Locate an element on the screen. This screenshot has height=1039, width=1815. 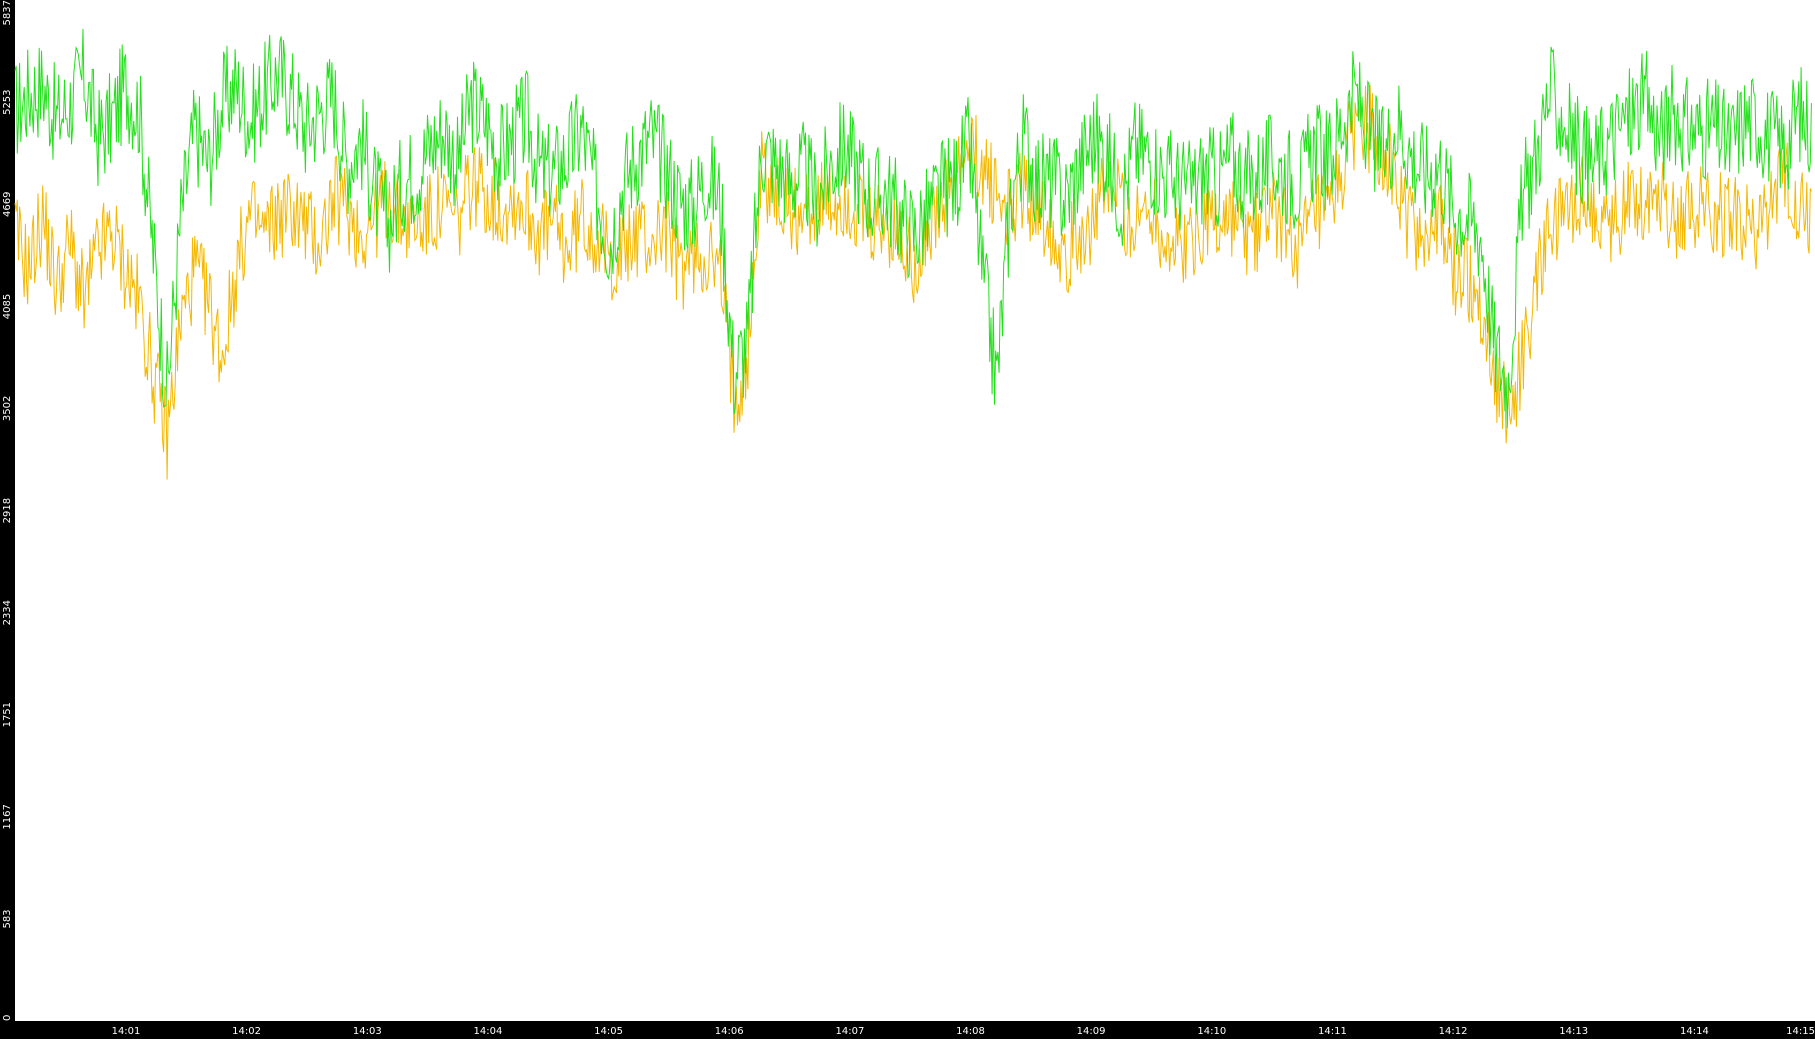
x-tick-label: 14:13 is located at coordinates (1573, 1031).